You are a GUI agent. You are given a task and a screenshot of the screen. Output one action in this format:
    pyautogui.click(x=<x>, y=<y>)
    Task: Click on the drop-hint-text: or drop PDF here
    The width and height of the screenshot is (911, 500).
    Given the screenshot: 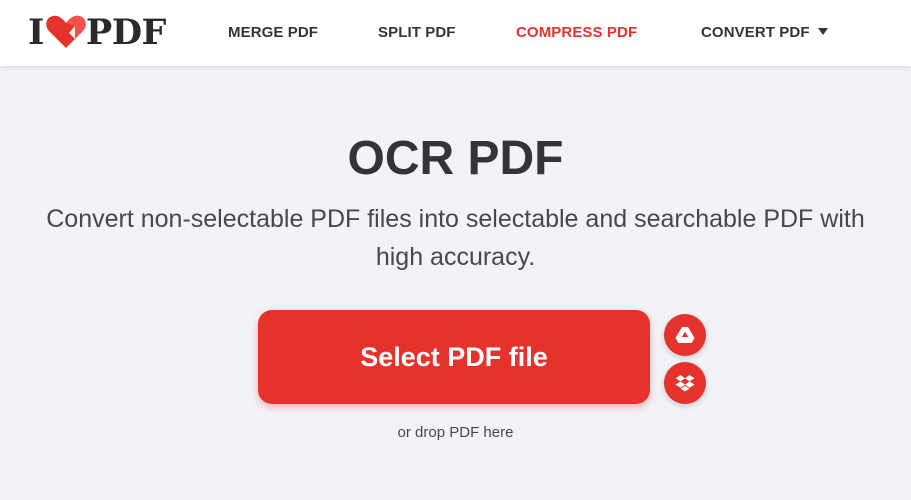 What is the action you would take?
    pyautogui.click(x=455, y=432)
    